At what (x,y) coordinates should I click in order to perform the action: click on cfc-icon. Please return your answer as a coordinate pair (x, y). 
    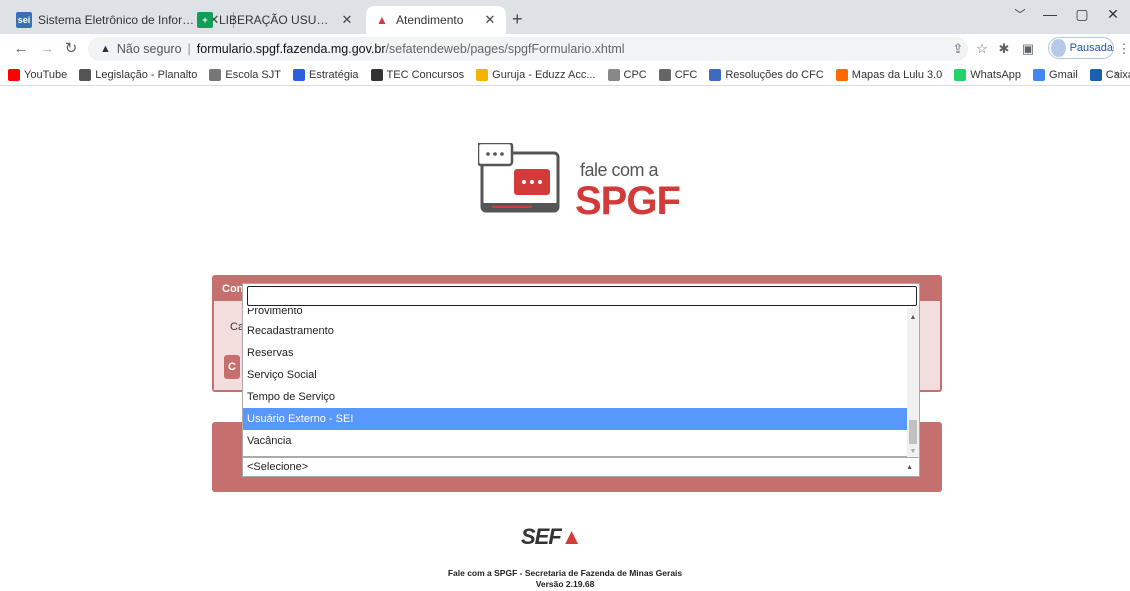
    Looking at the image, I should click on (664, 74).